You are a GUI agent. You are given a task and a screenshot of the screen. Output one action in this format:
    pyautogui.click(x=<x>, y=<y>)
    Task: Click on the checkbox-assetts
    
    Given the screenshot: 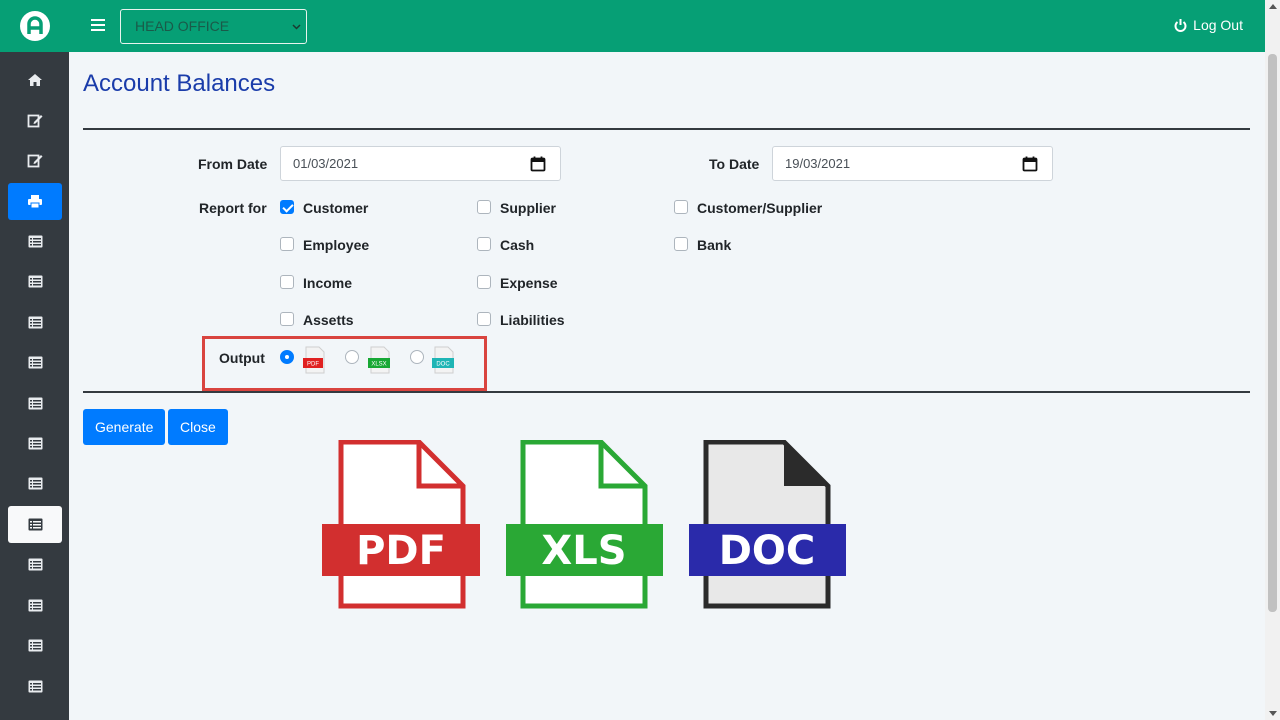 What is the action you would take?
    pyautogui.click(x=287, y=319)
    